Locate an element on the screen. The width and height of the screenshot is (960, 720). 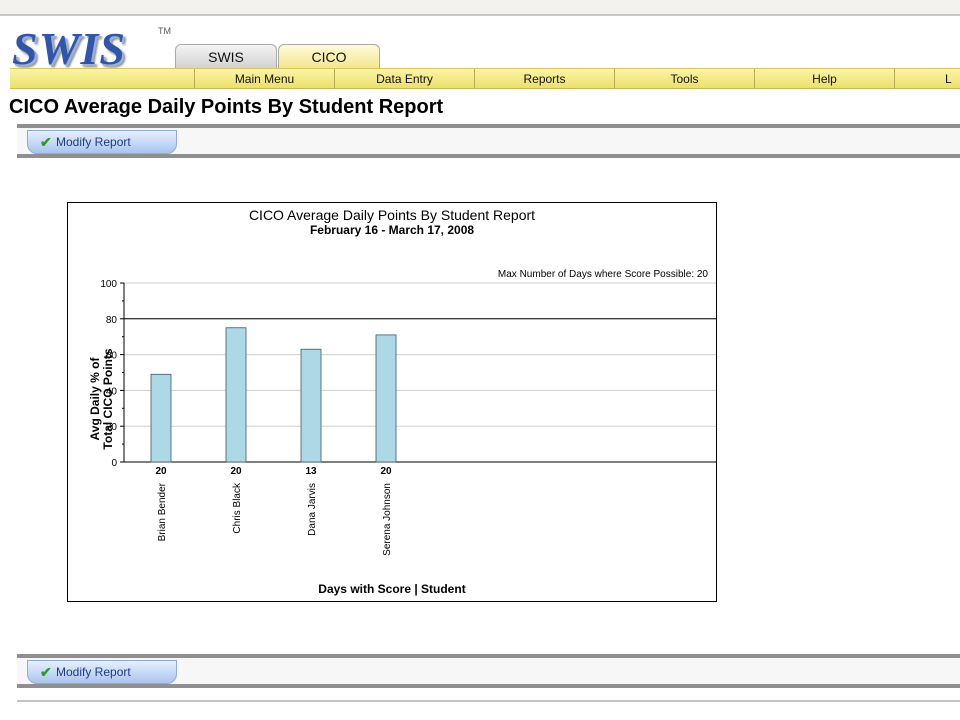
browser-toolbar-strip is located at coordinates (480, 8).